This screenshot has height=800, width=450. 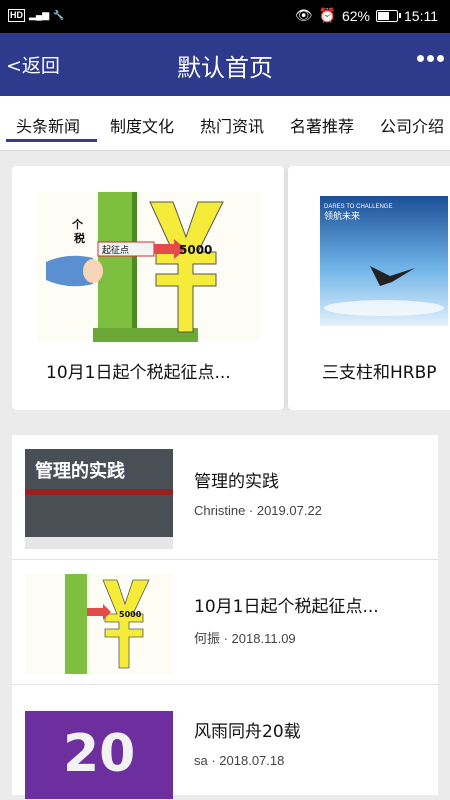 What do you see at coordinates (303, 15) in the screenshot?
I see `eye-icon: 👁` at bounding box center [303, 15].